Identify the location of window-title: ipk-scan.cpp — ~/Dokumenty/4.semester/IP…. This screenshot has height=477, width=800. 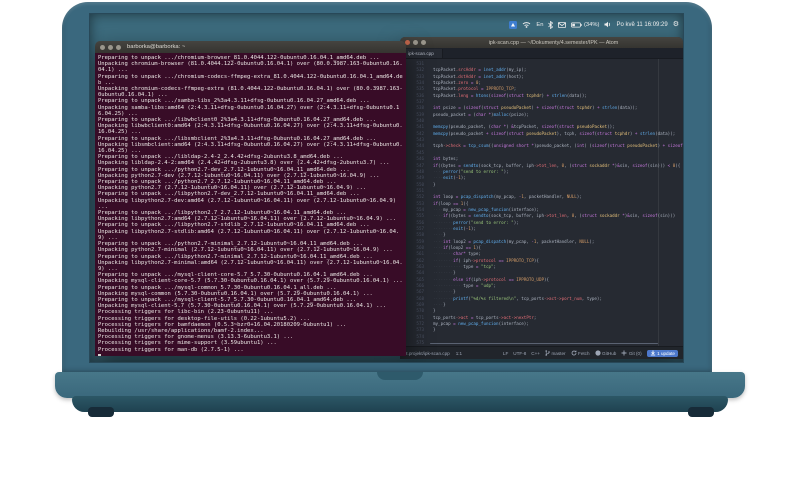
(553, 42).